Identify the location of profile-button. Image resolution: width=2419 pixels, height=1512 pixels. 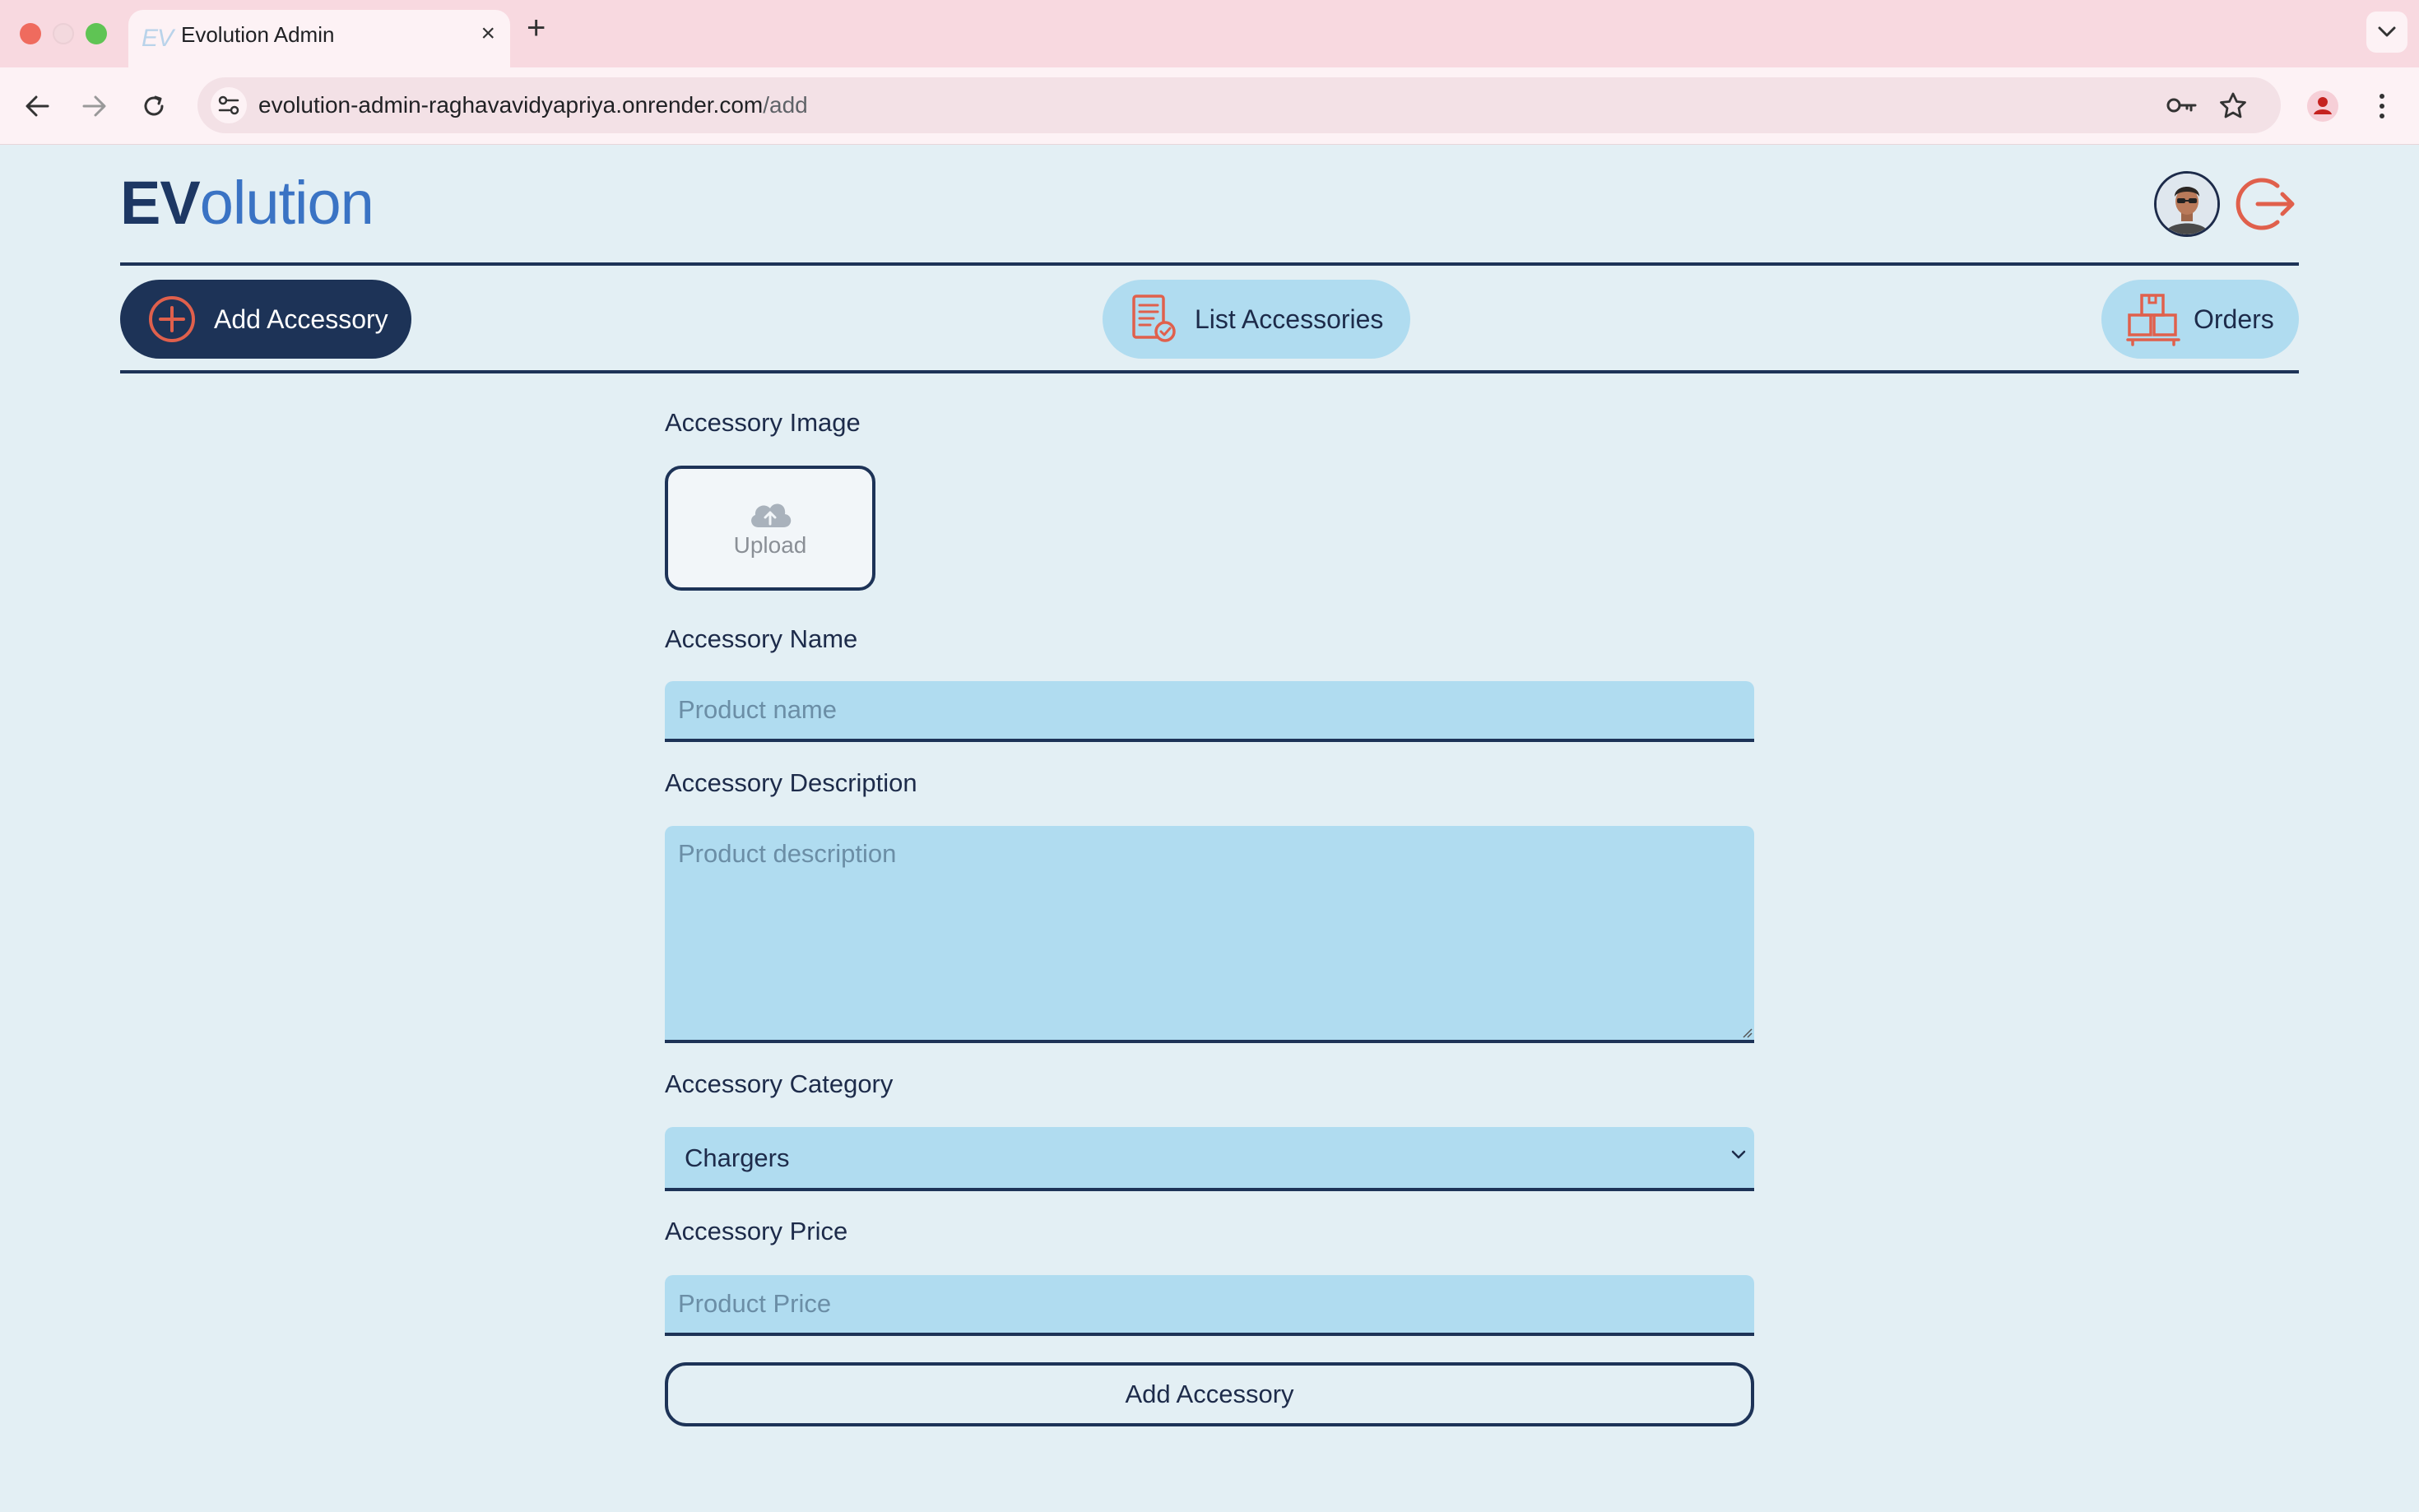
(2322, 106).